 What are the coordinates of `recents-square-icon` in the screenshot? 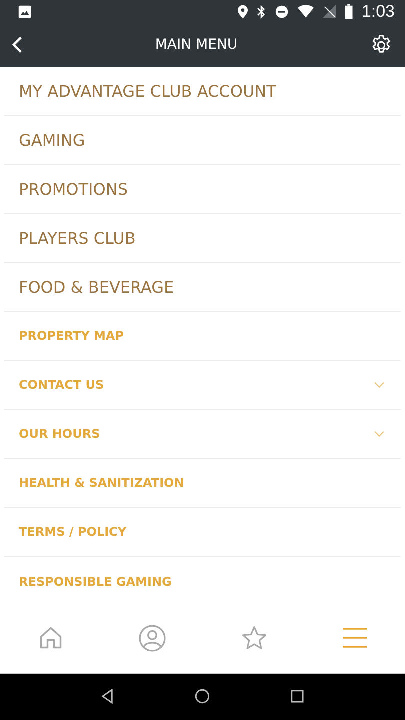 It's located at (297, 697).